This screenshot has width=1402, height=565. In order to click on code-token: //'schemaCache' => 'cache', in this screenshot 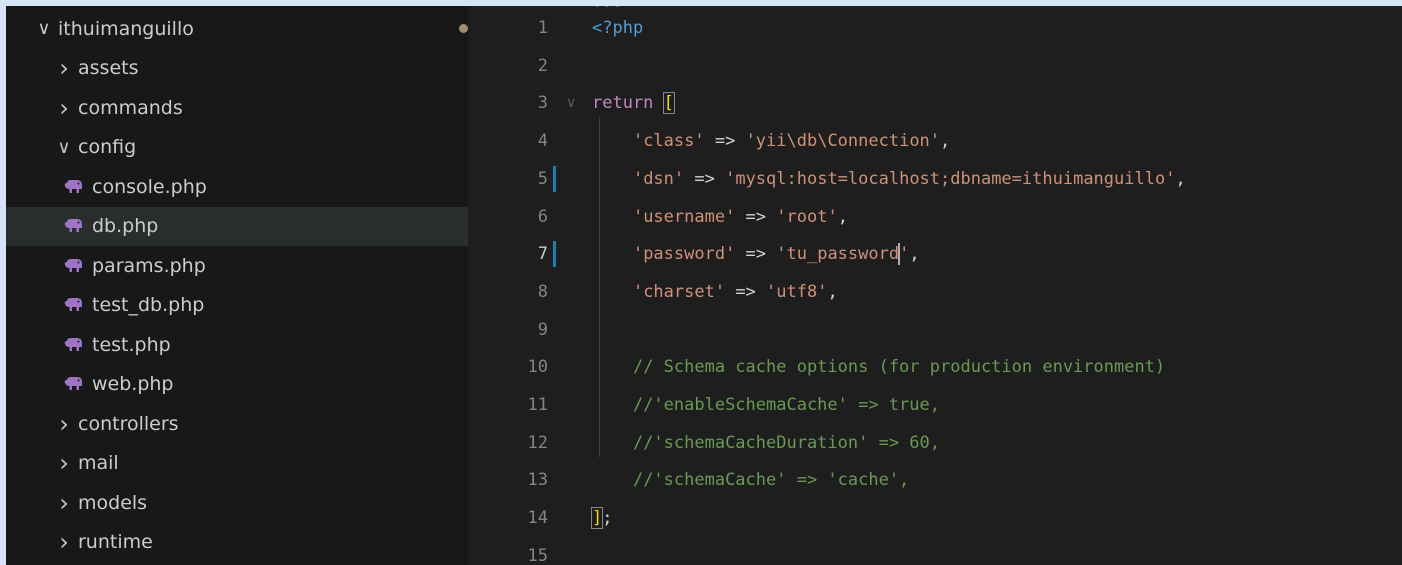, I will do `click(771, 480)`.